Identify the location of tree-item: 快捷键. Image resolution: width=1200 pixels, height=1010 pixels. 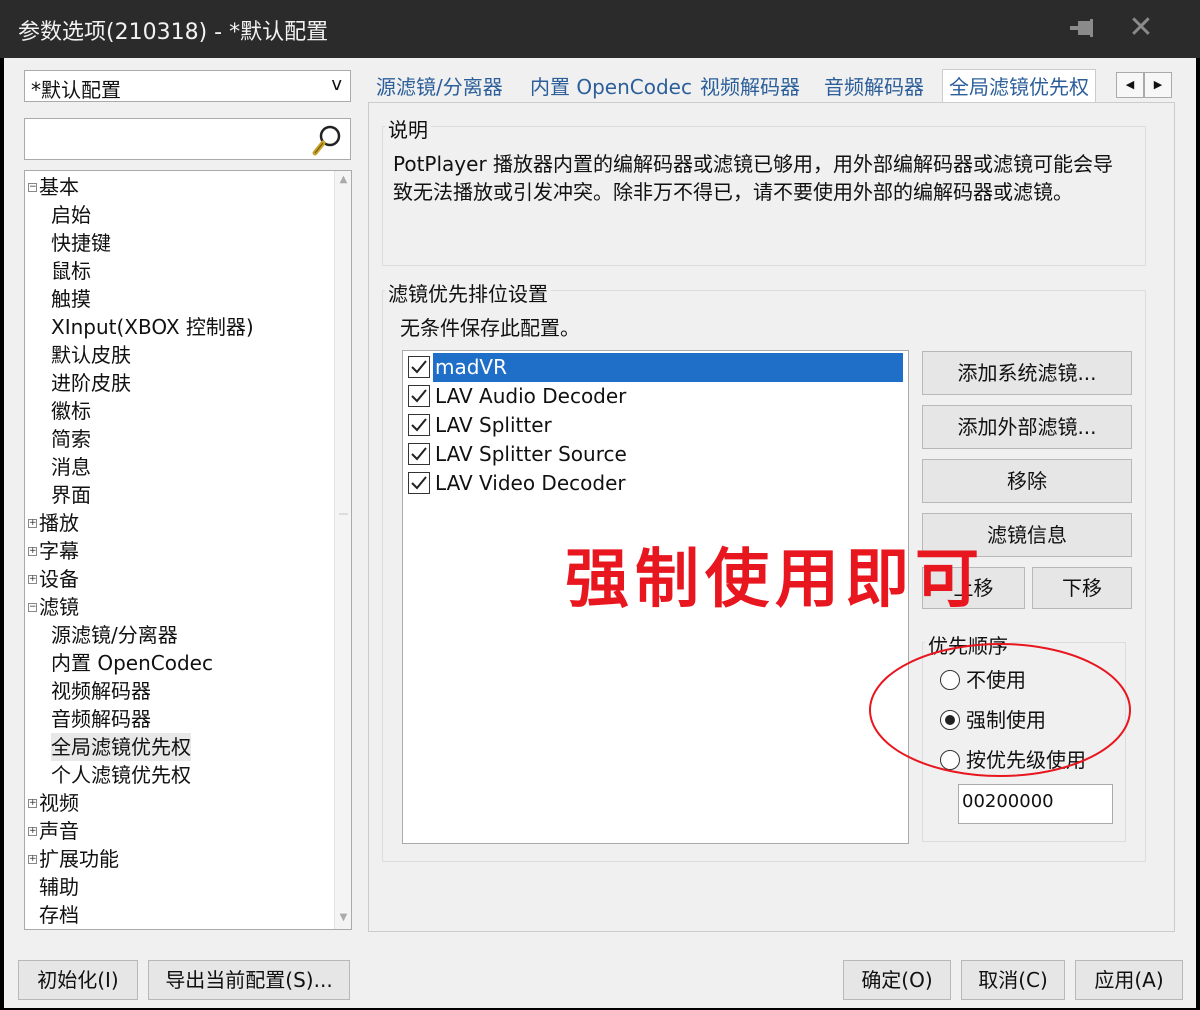
(81, 243).